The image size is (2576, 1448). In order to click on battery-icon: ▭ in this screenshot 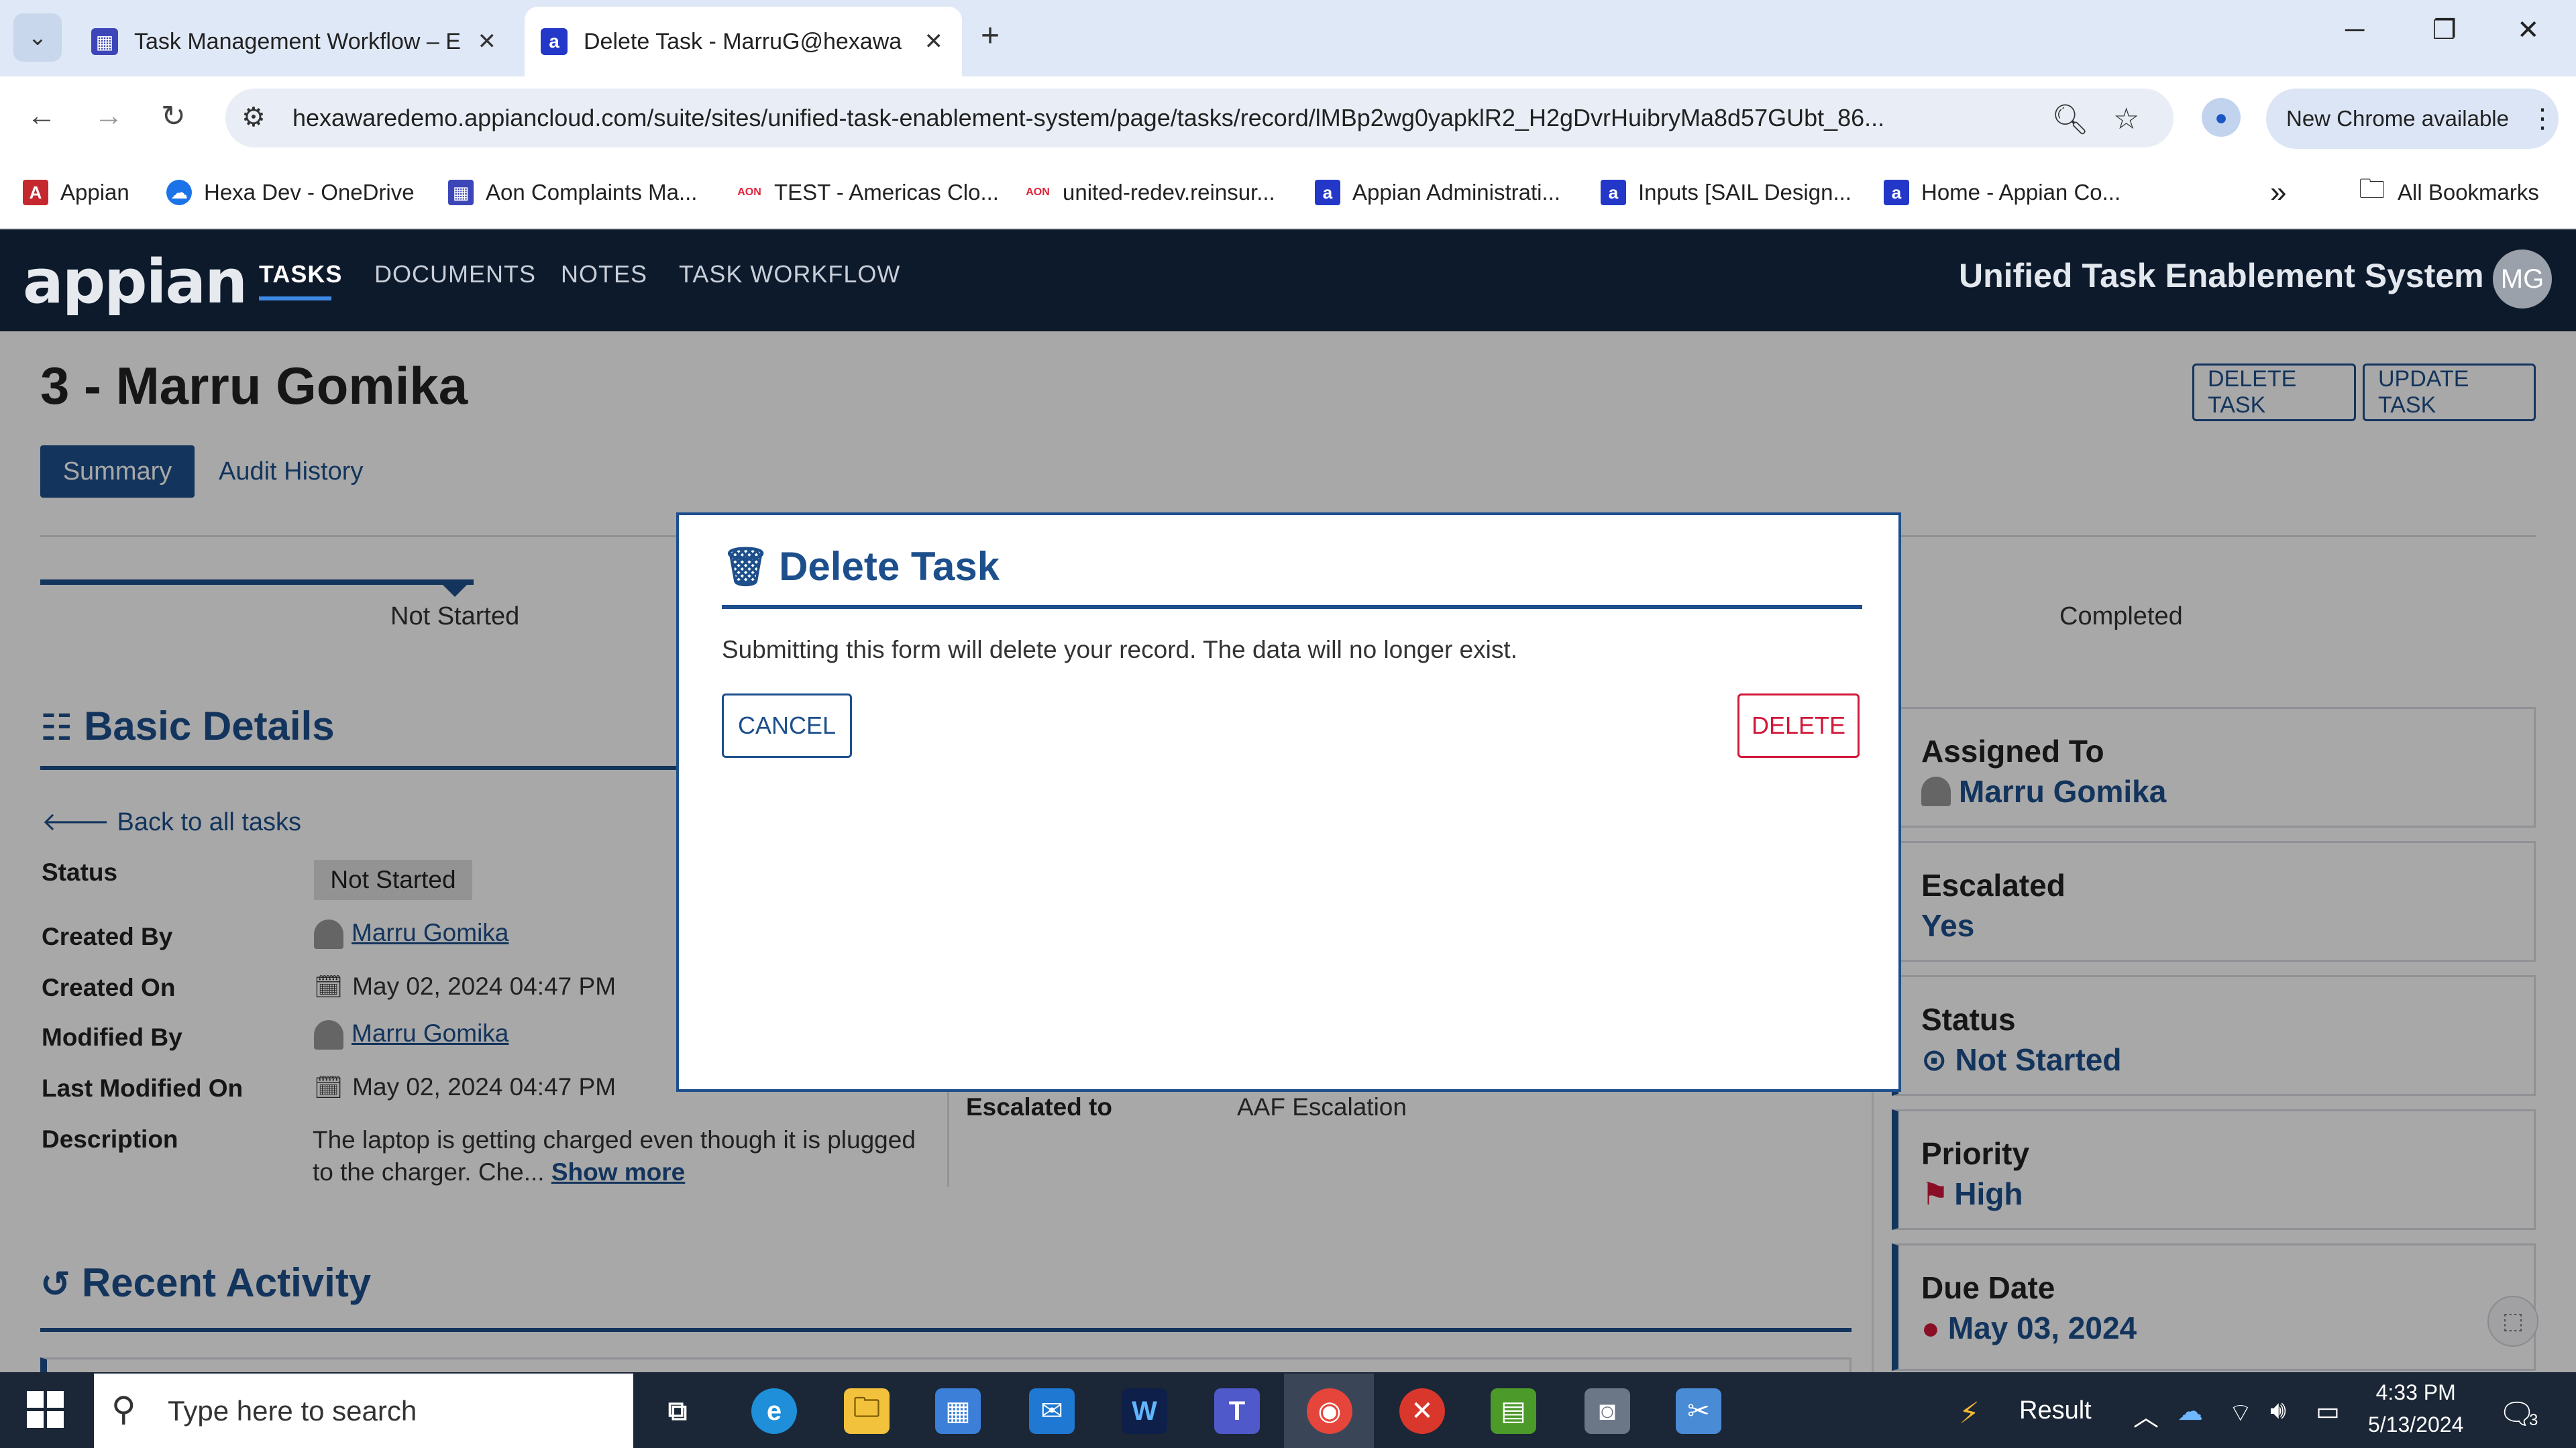, I will do `click(2328, 1411)`.